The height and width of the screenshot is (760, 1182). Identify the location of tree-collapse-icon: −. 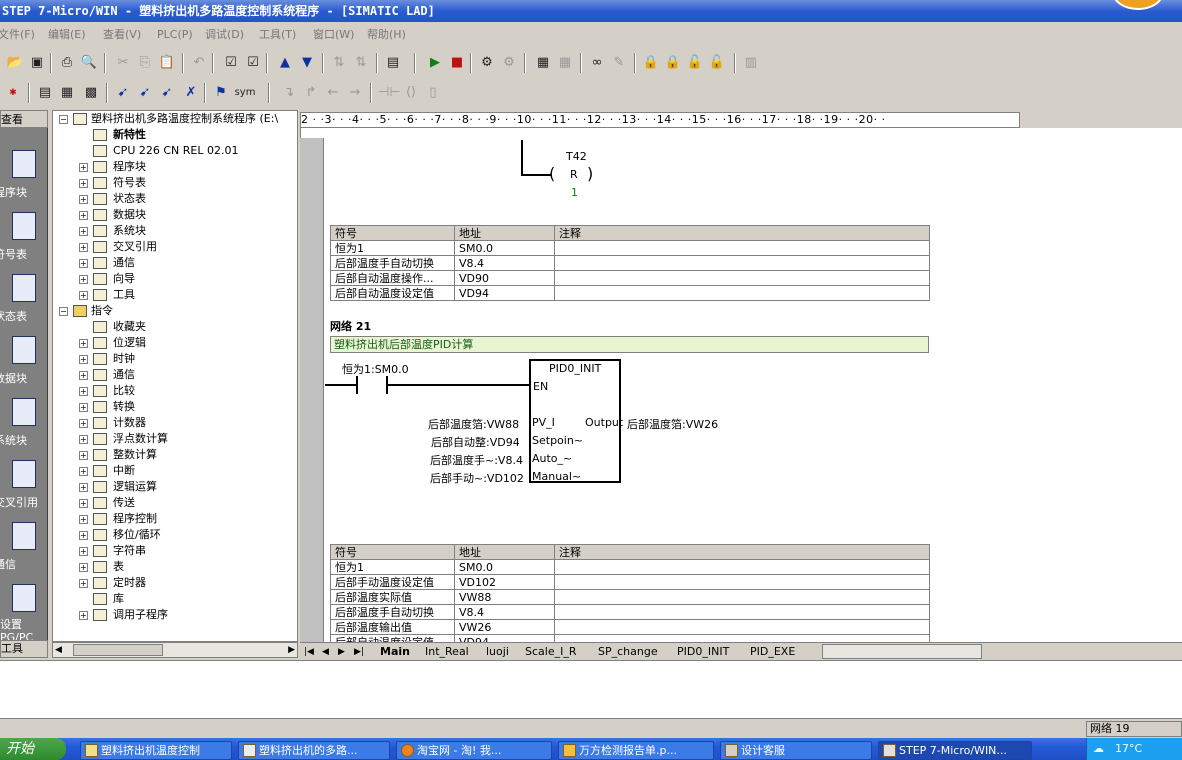
(63, 119).